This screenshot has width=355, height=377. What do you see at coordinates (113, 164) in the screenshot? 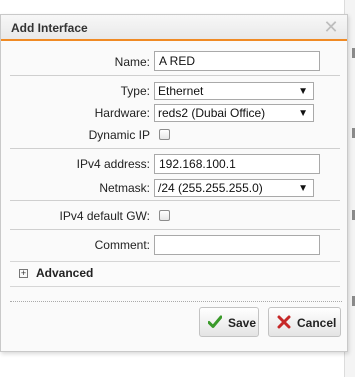
I see `ipv4-address-label: IPv4 address:` at bounding box center [113, 164].